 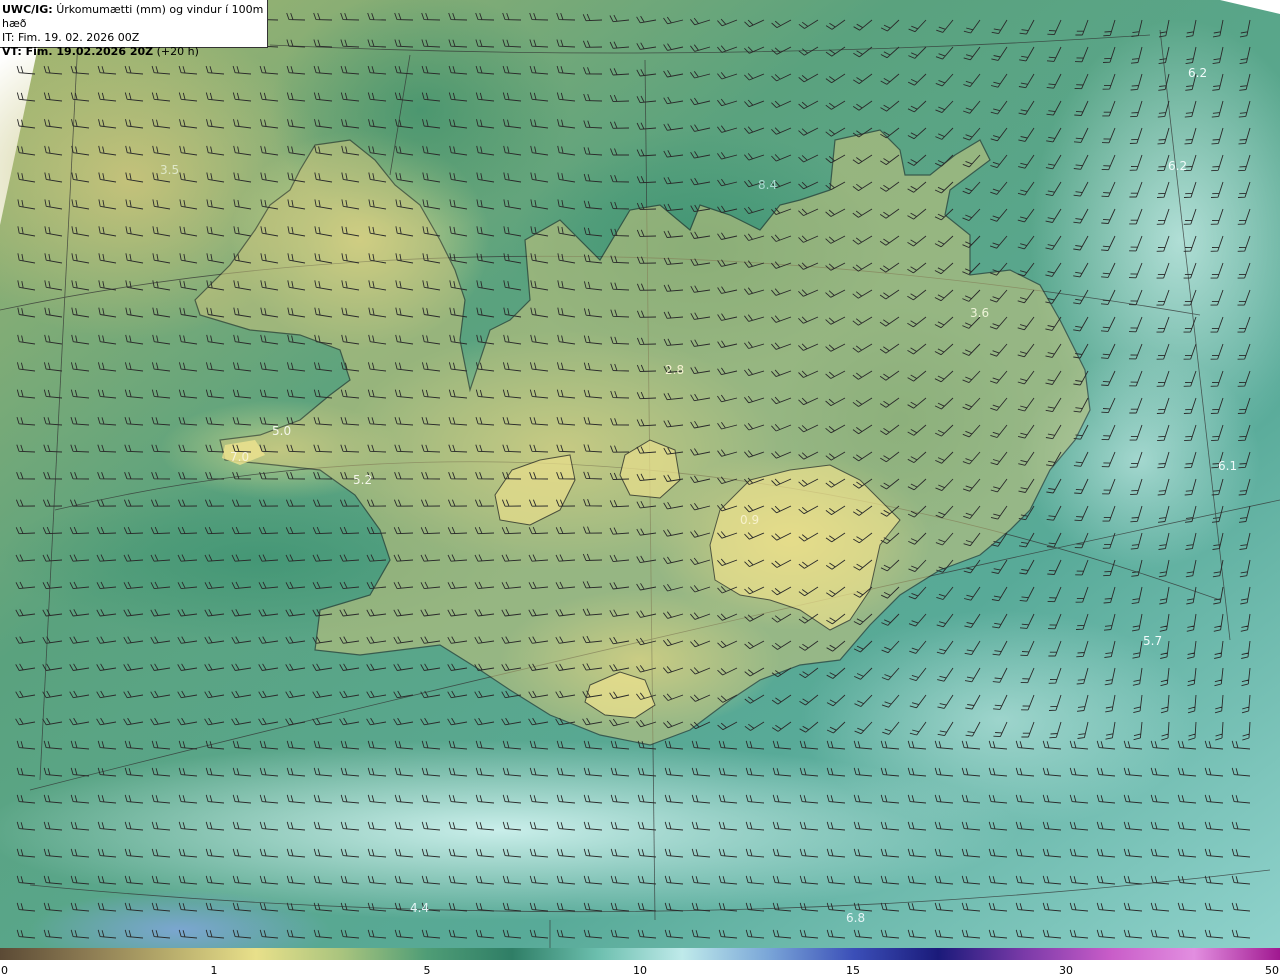 What do you see at coordinates (640, 970) in the screenshot?
I see `colorbar-tick-label: 10` at bounding box center [640, 970].